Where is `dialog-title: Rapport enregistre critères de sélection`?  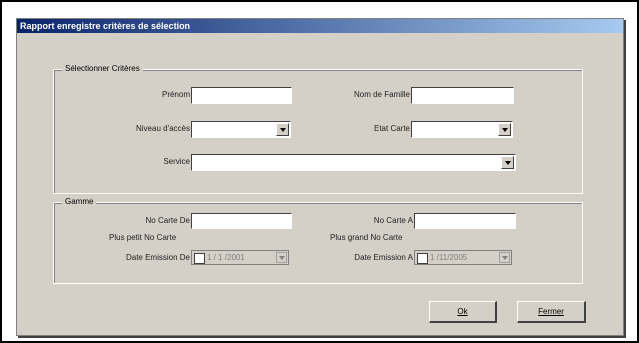
dialog-title: Rapport enregistre critères de sélection is located at coordinates (320, 26).